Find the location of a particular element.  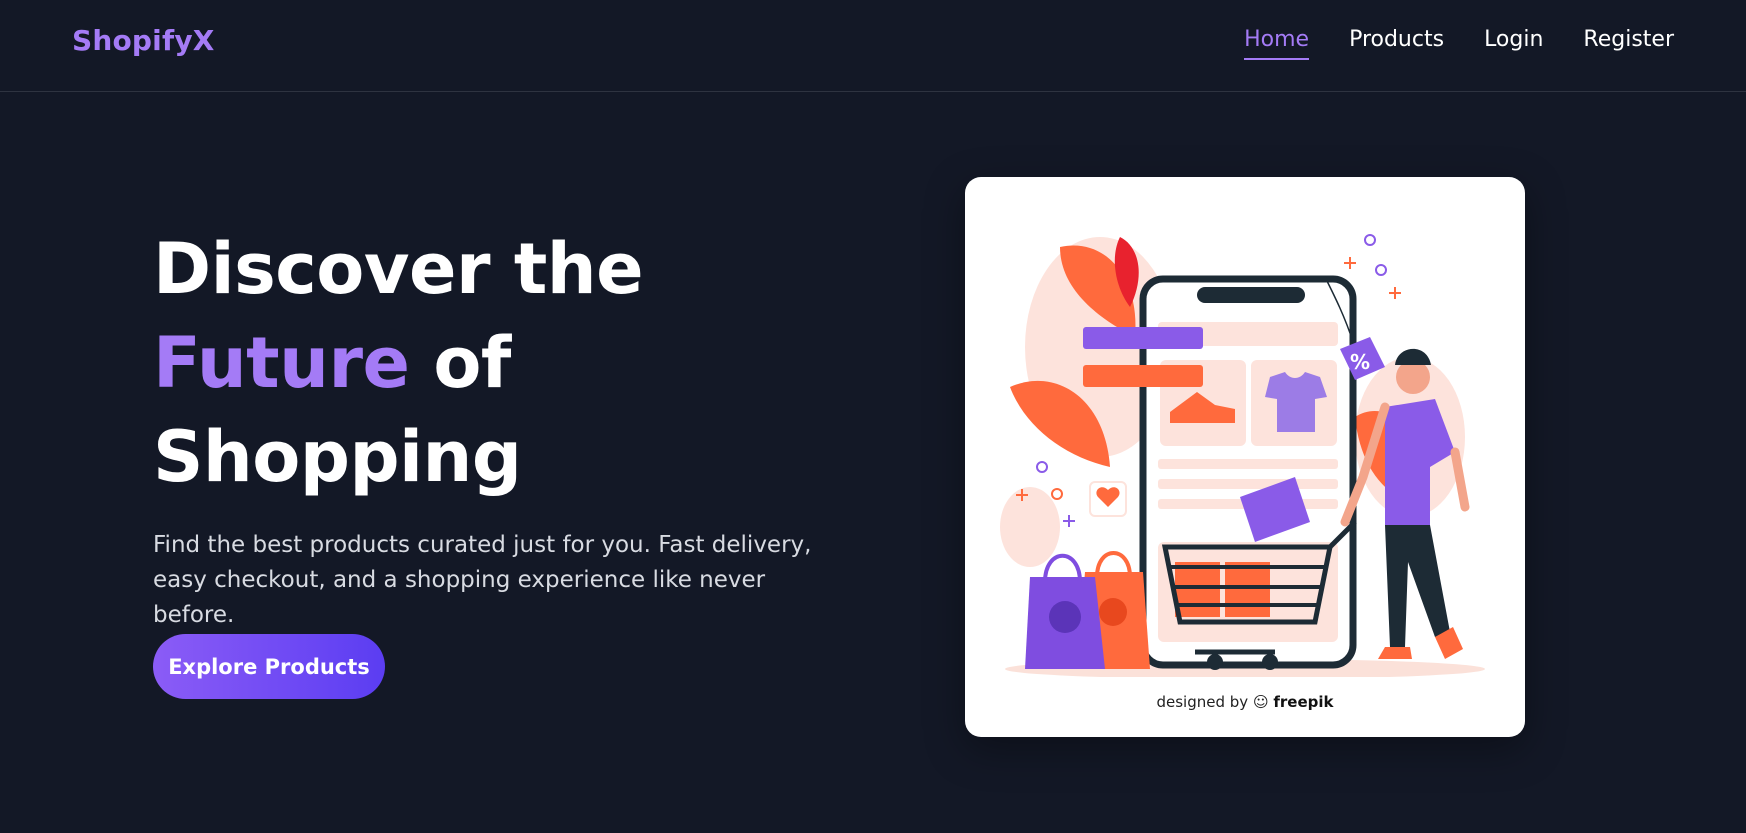

hero-title-accent: Future is located at coordinates (281, 363).